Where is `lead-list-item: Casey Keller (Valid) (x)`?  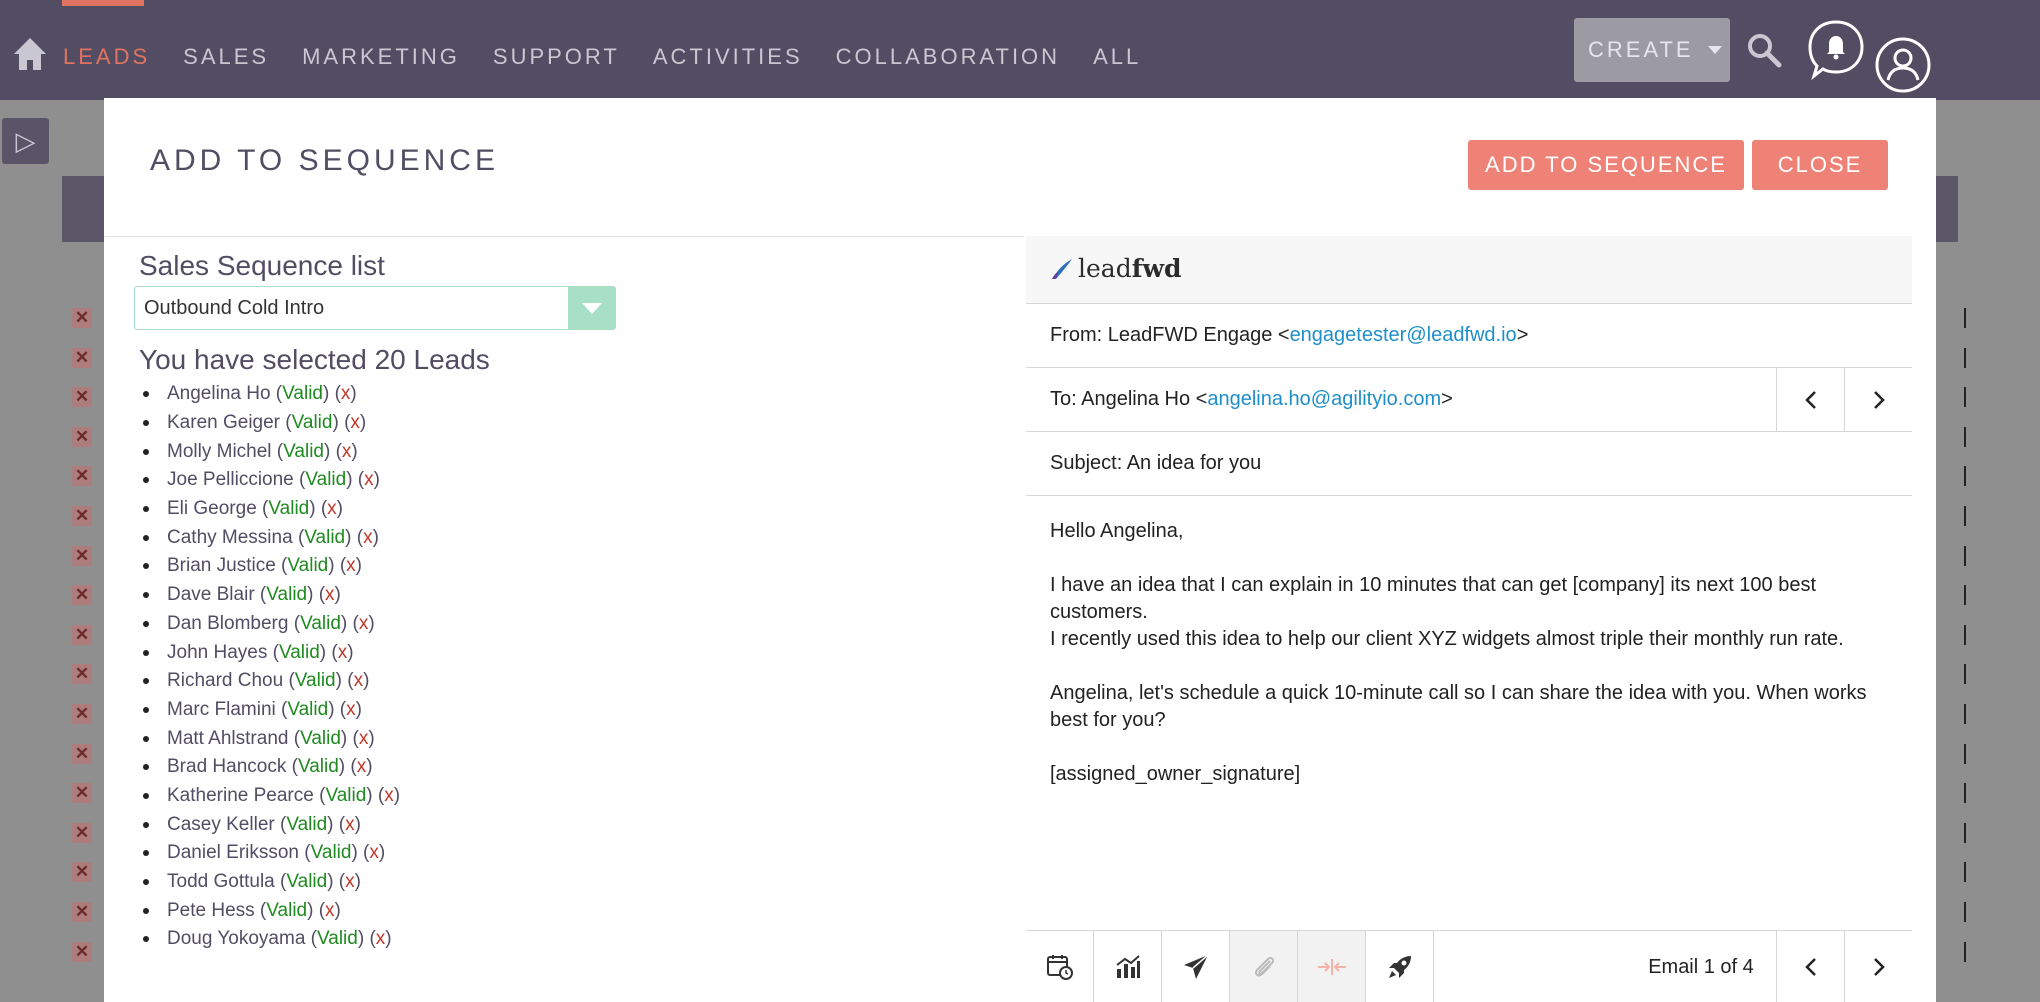
lead-list-item: Casey Keller (Valid) (x) is located at coordinates (389, 824).